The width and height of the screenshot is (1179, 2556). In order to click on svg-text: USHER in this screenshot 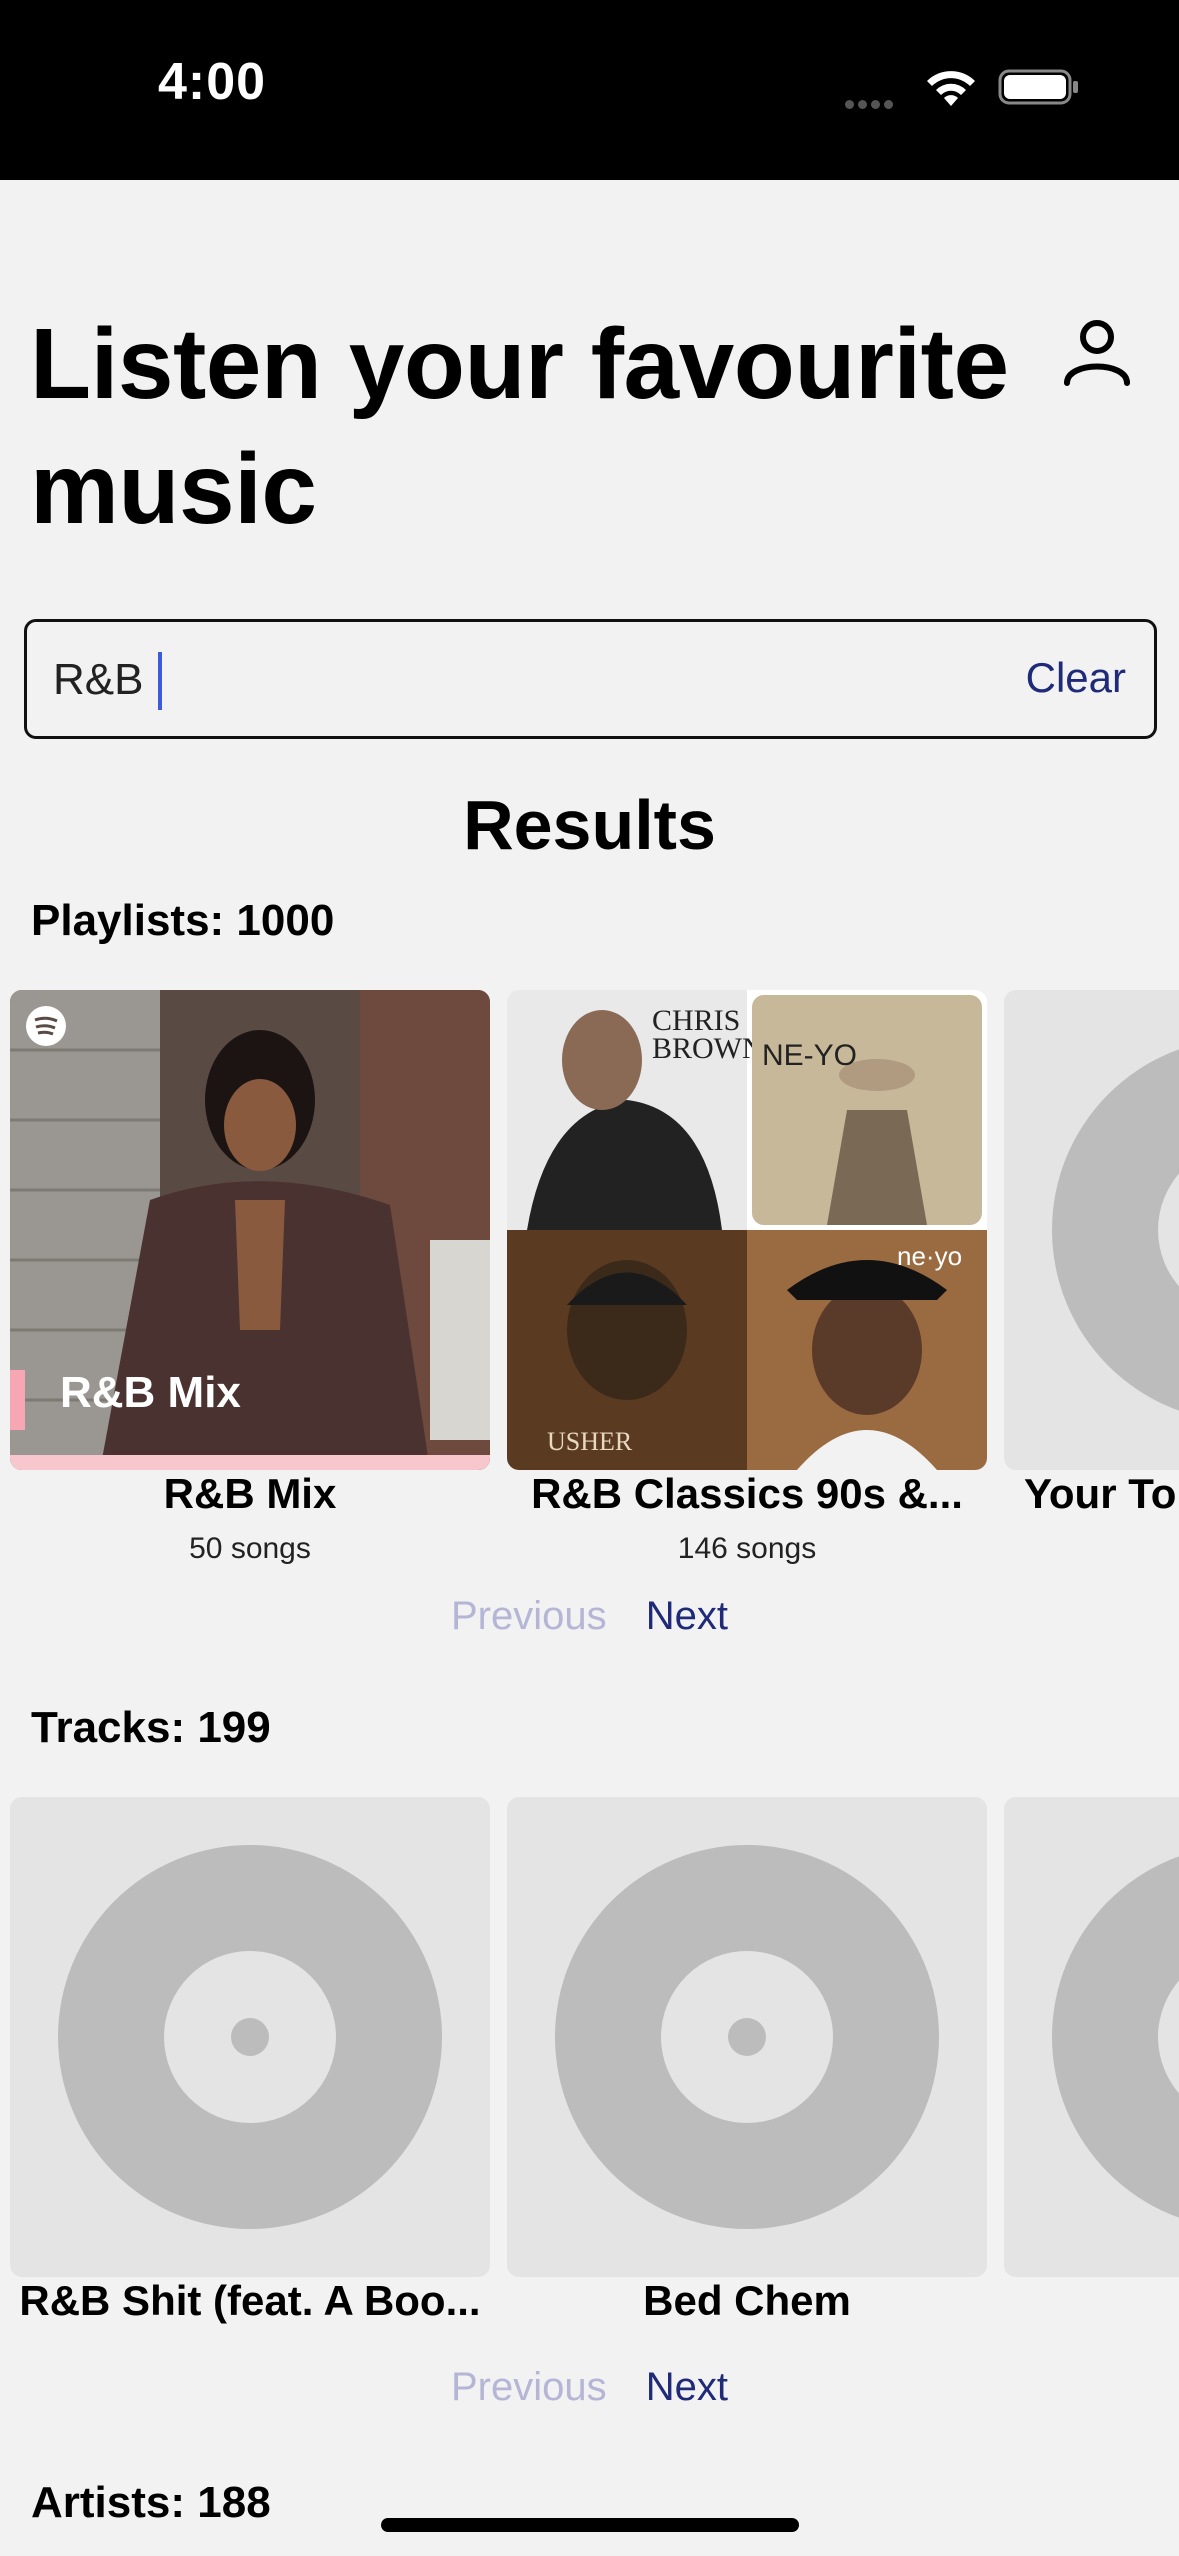, I will do `click(590, 1441)`.